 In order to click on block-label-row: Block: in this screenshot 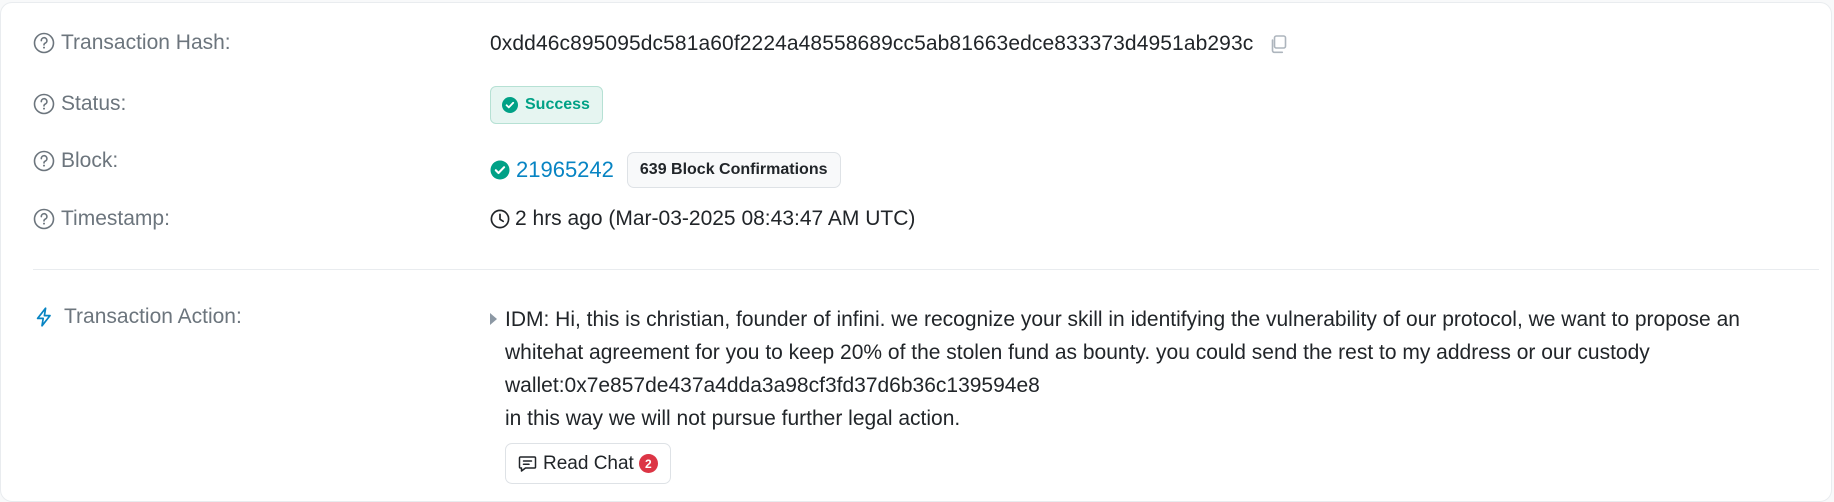, I will do `click(75, 161)`.